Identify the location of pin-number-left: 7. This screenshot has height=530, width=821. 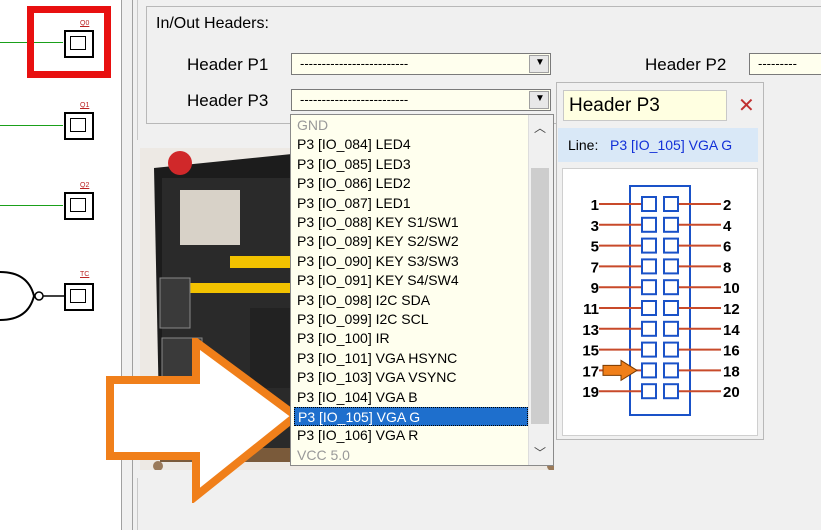
(595, 267).